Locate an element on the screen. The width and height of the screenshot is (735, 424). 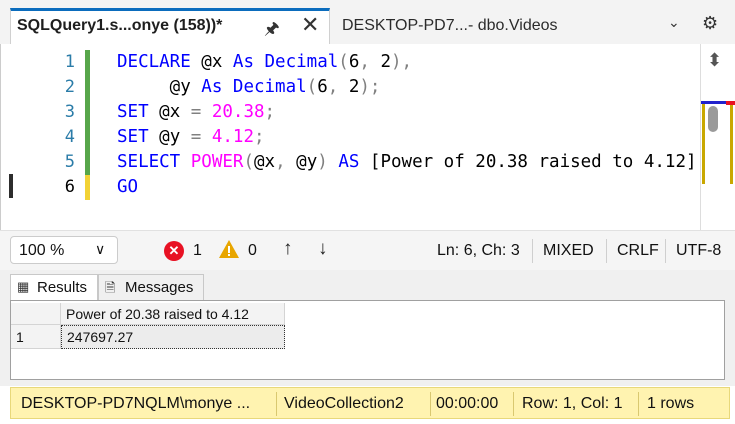
code-line: DECLARE @x As Decimal(6, 2), is located at coordinates (409, 62).